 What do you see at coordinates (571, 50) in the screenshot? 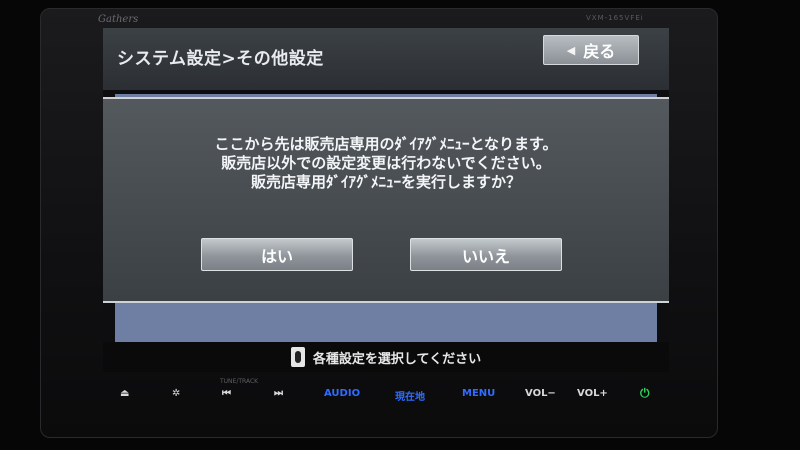
I see `back-arrow-icon: ◀` at bounding box center [571, 50].